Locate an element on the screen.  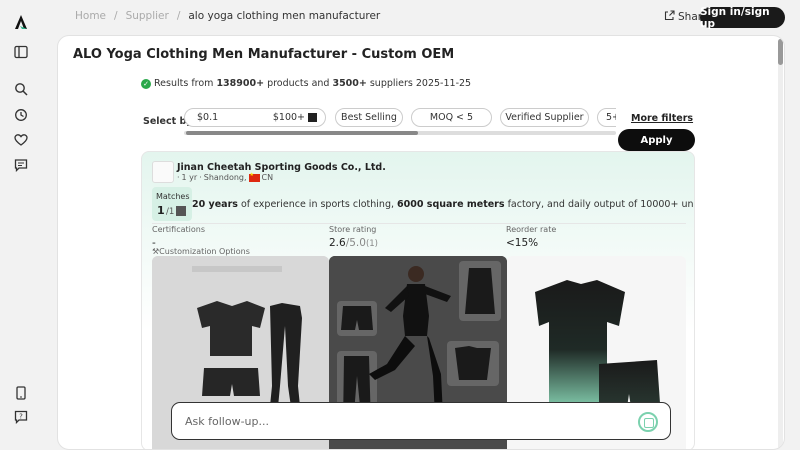
filters-scrollbar is located at coordinates (400, 133).